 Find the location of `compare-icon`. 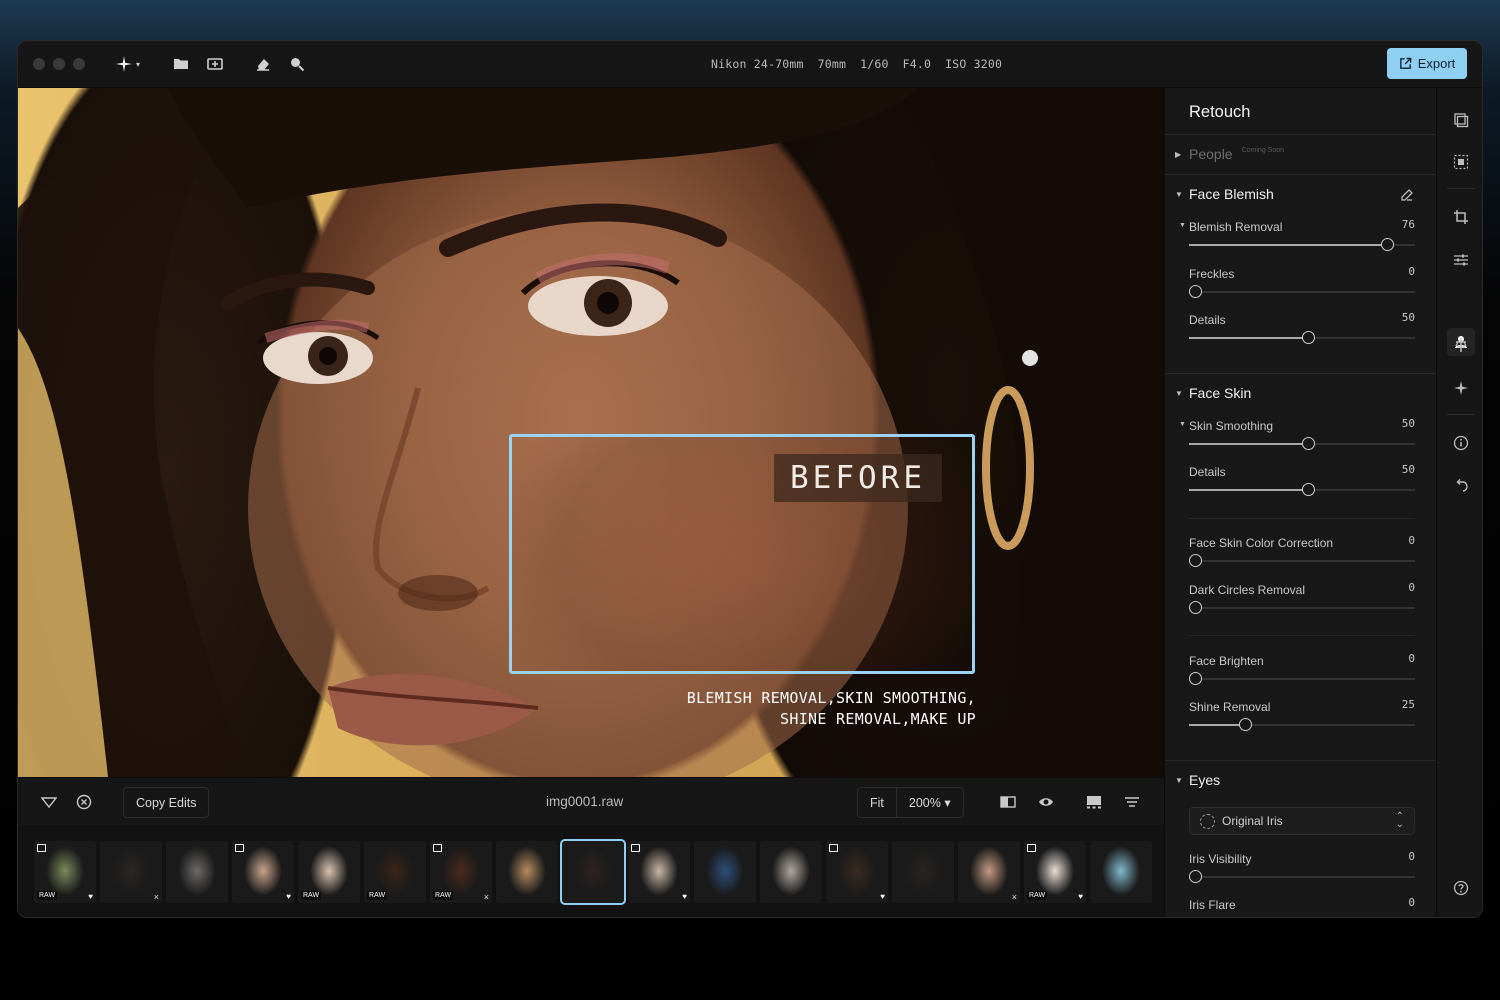

compare-icon is located at coordinates (1008, 802).